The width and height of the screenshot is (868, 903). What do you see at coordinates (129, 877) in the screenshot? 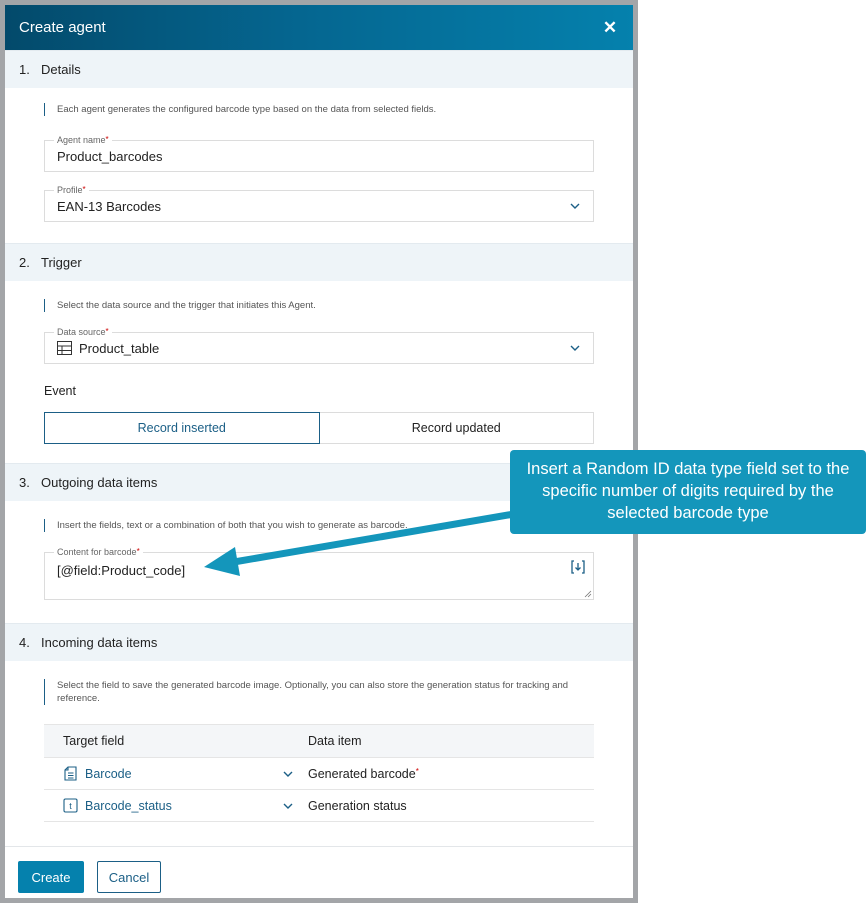
I see `cancel-button: Cancel` at bounding box center [129, 877].